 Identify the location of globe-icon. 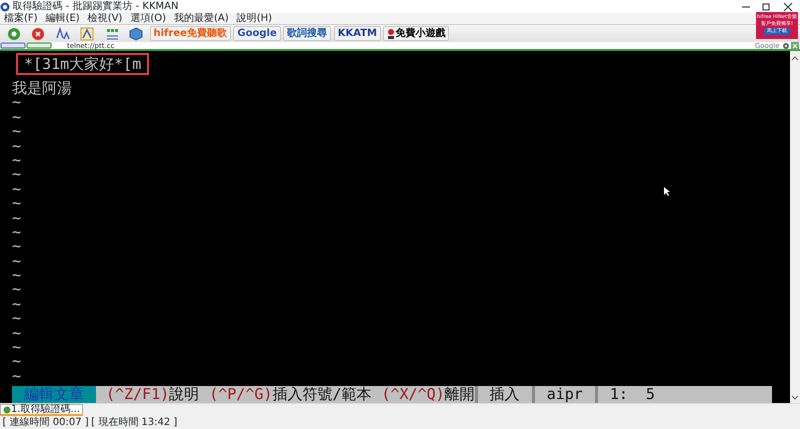
(7, 410).